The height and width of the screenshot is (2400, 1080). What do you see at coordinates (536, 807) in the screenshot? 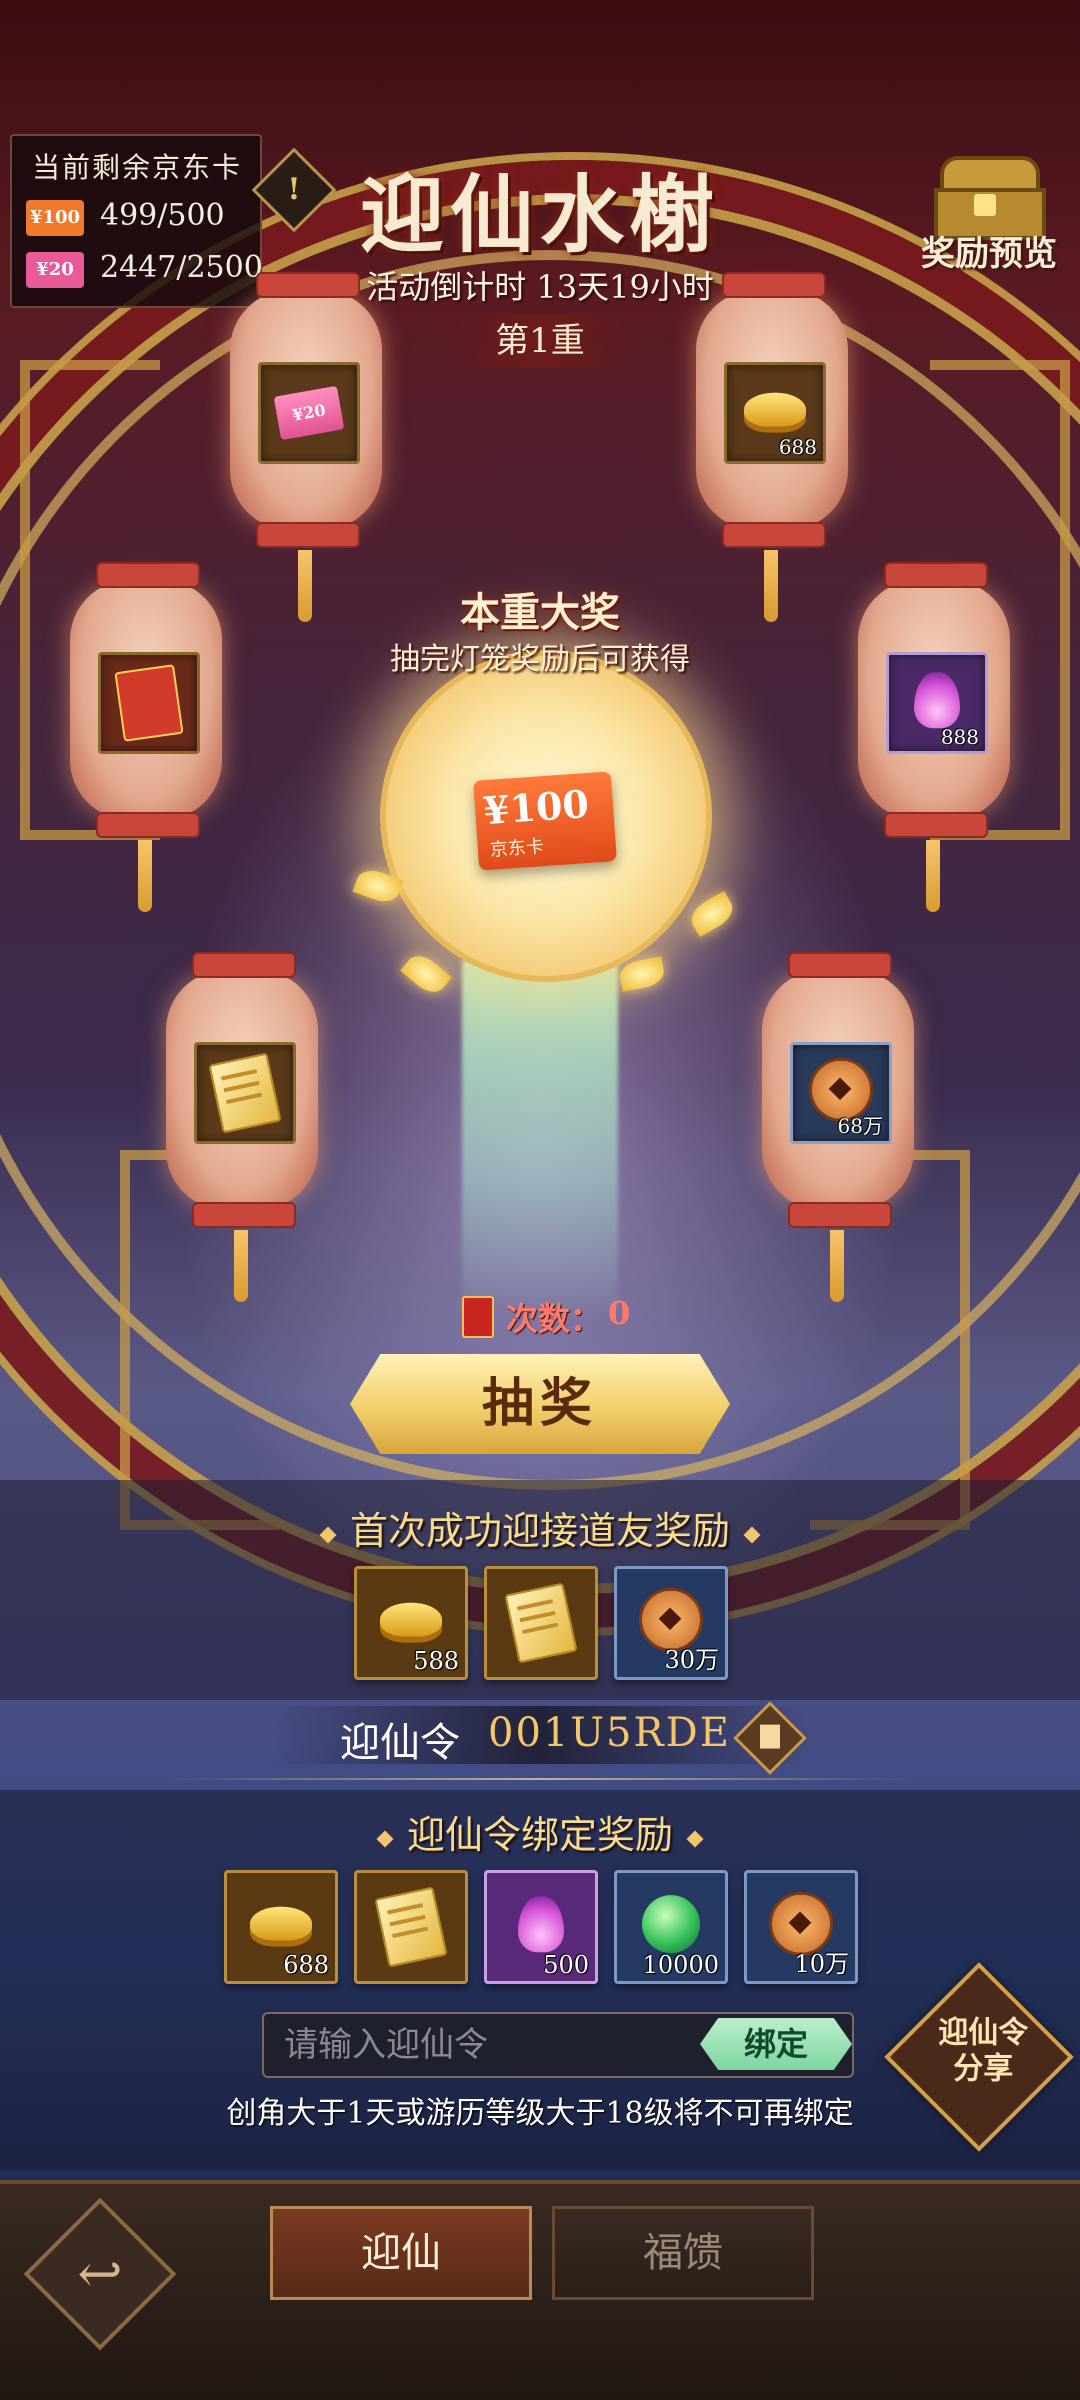
I see `grand-prize-amount: ¥100` at bounding box center [536, 807].